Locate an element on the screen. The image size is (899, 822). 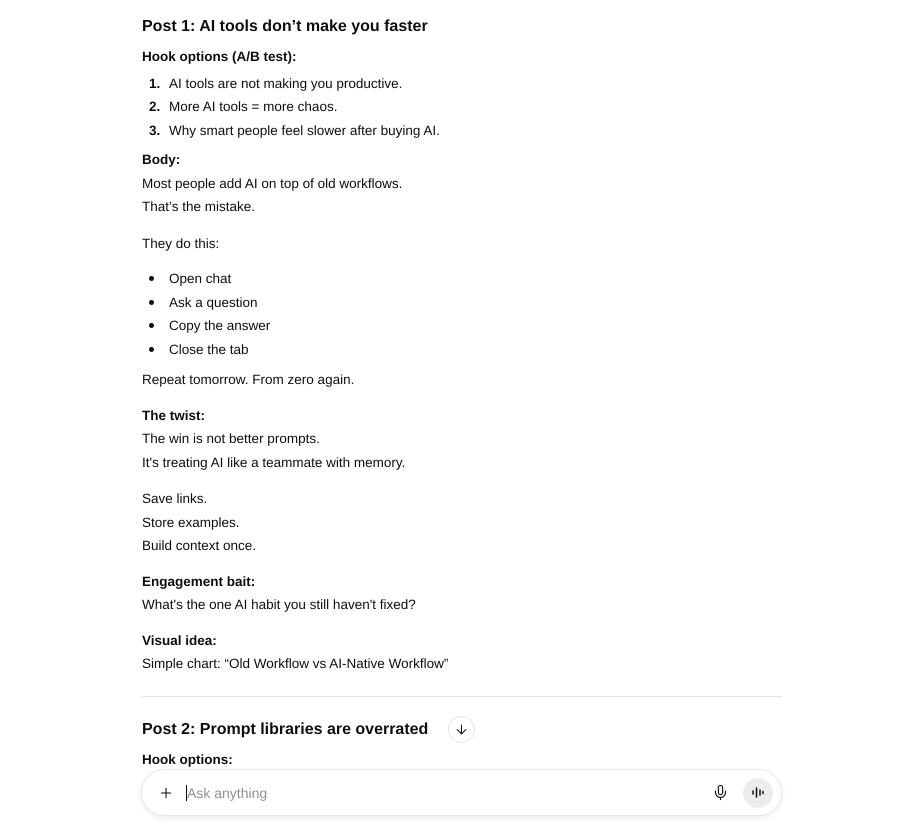
text-line: They do this: is located at coordinates (181, 243).